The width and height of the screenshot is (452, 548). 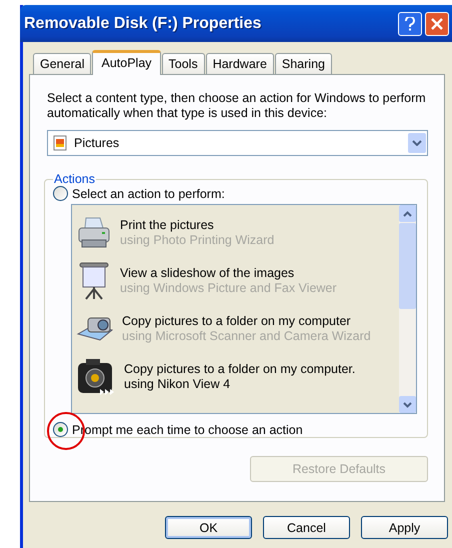 What do you see at coordinates (246, 336) in the screenshot?
I see `action-subtitle: using Microsoft Scanner and Camera Wizard` at bounding box center [246, 336].